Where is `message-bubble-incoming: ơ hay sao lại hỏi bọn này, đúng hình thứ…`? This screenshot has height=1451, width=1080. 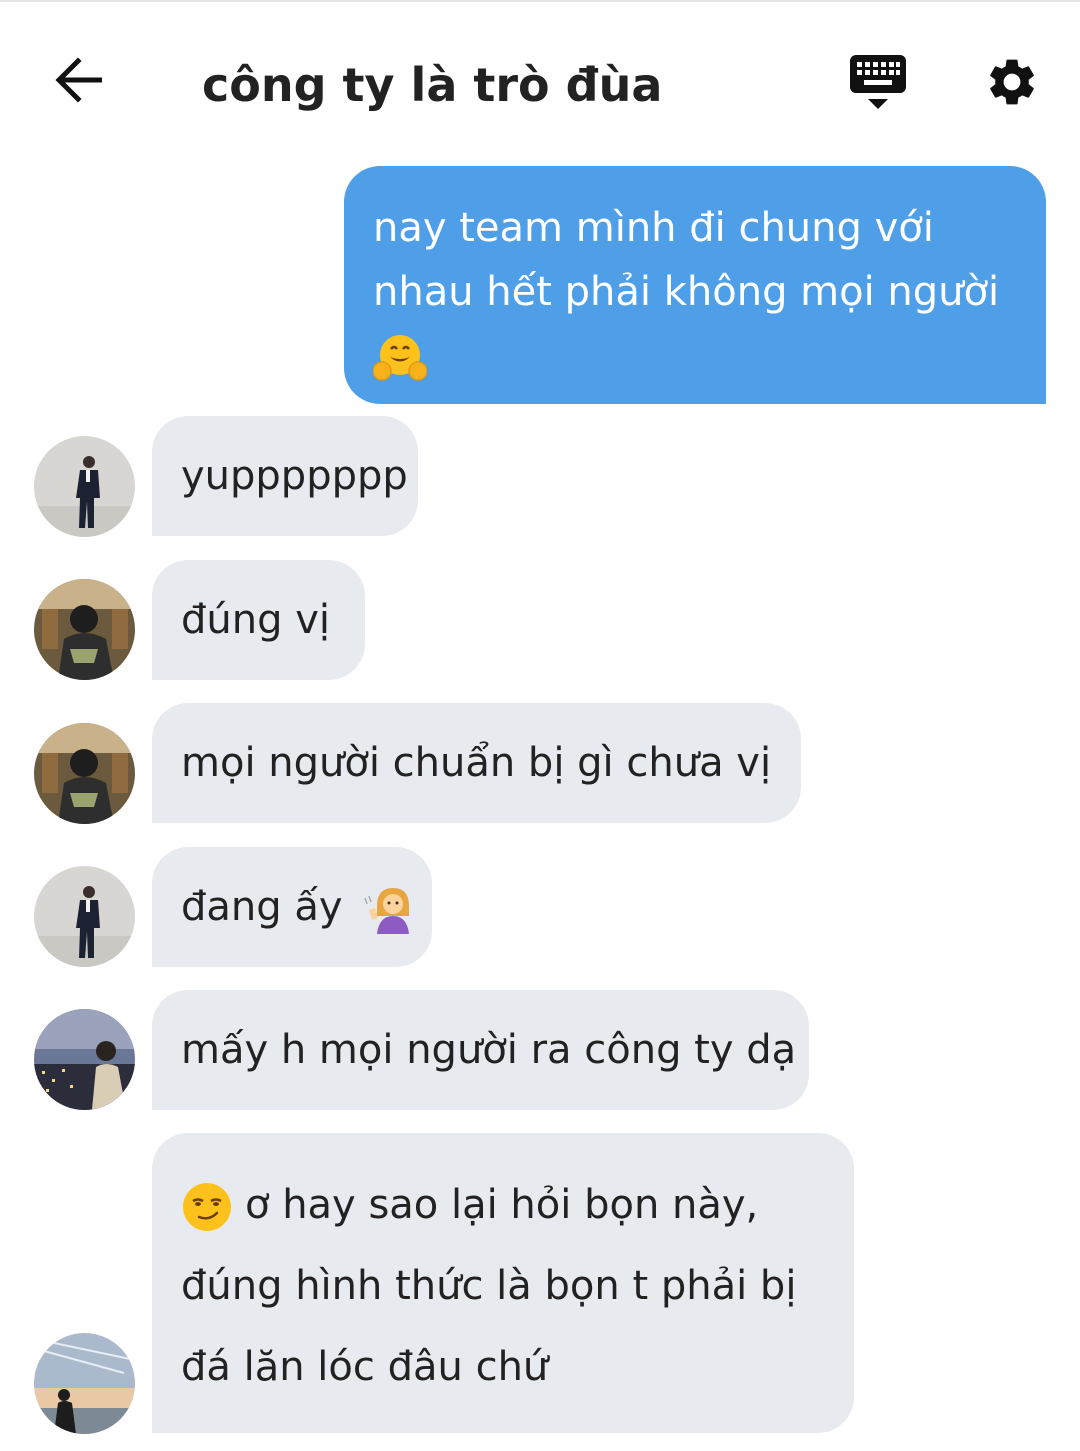 message-bubble-incoming: ơ hay sao lại hỏi bọn này, đúng hình thứ… is located at coordinates (503, 1283).